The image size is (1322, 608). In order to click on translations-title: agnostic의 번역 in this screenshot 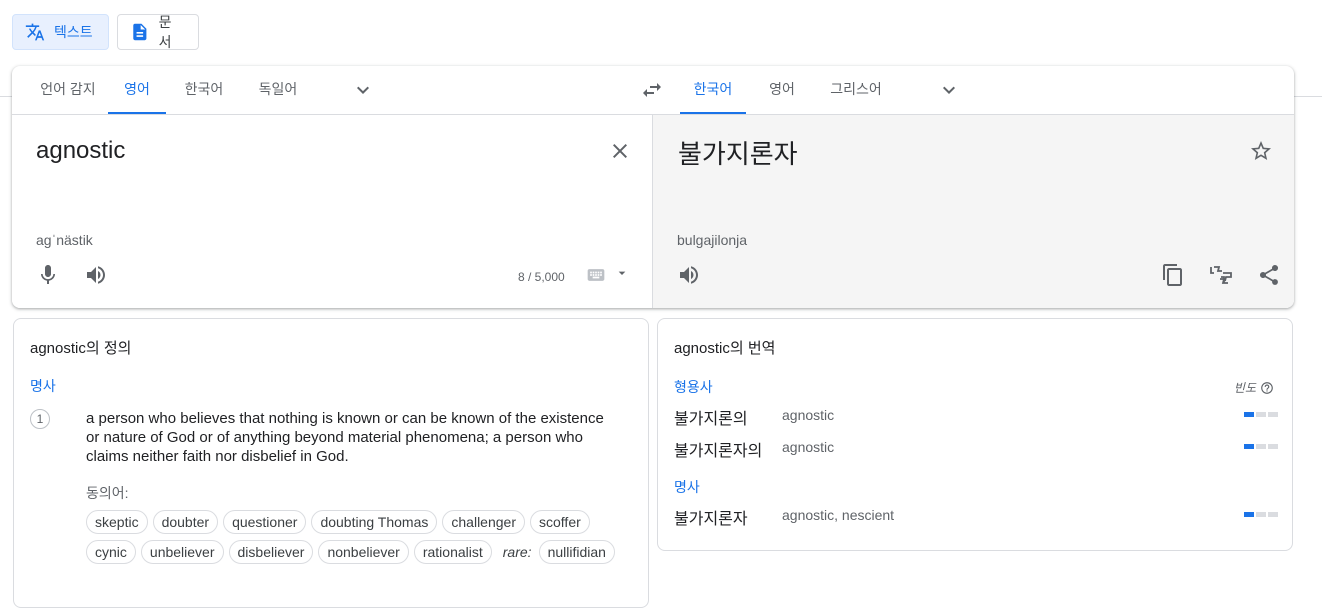, I will do `click(725, 348)`.